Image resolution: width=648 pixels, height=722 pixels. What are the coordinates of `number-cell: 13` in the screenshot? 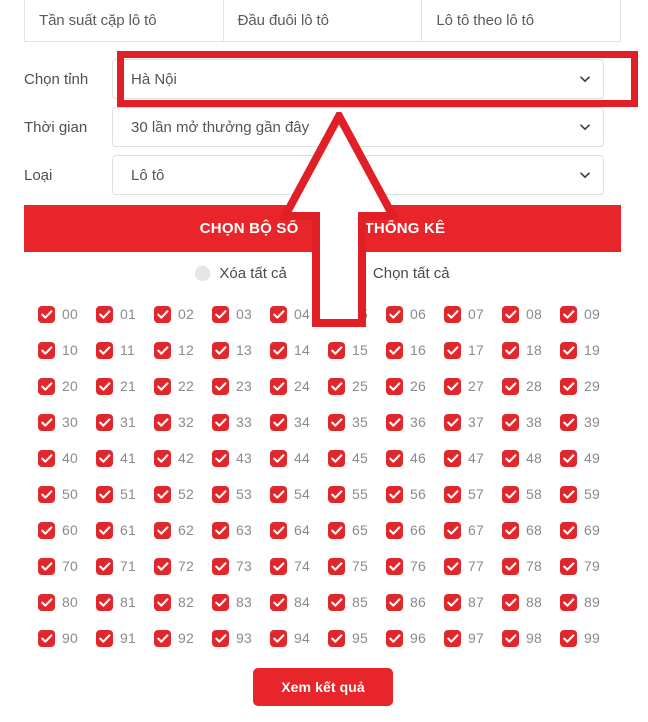 It's located at (241, 350).